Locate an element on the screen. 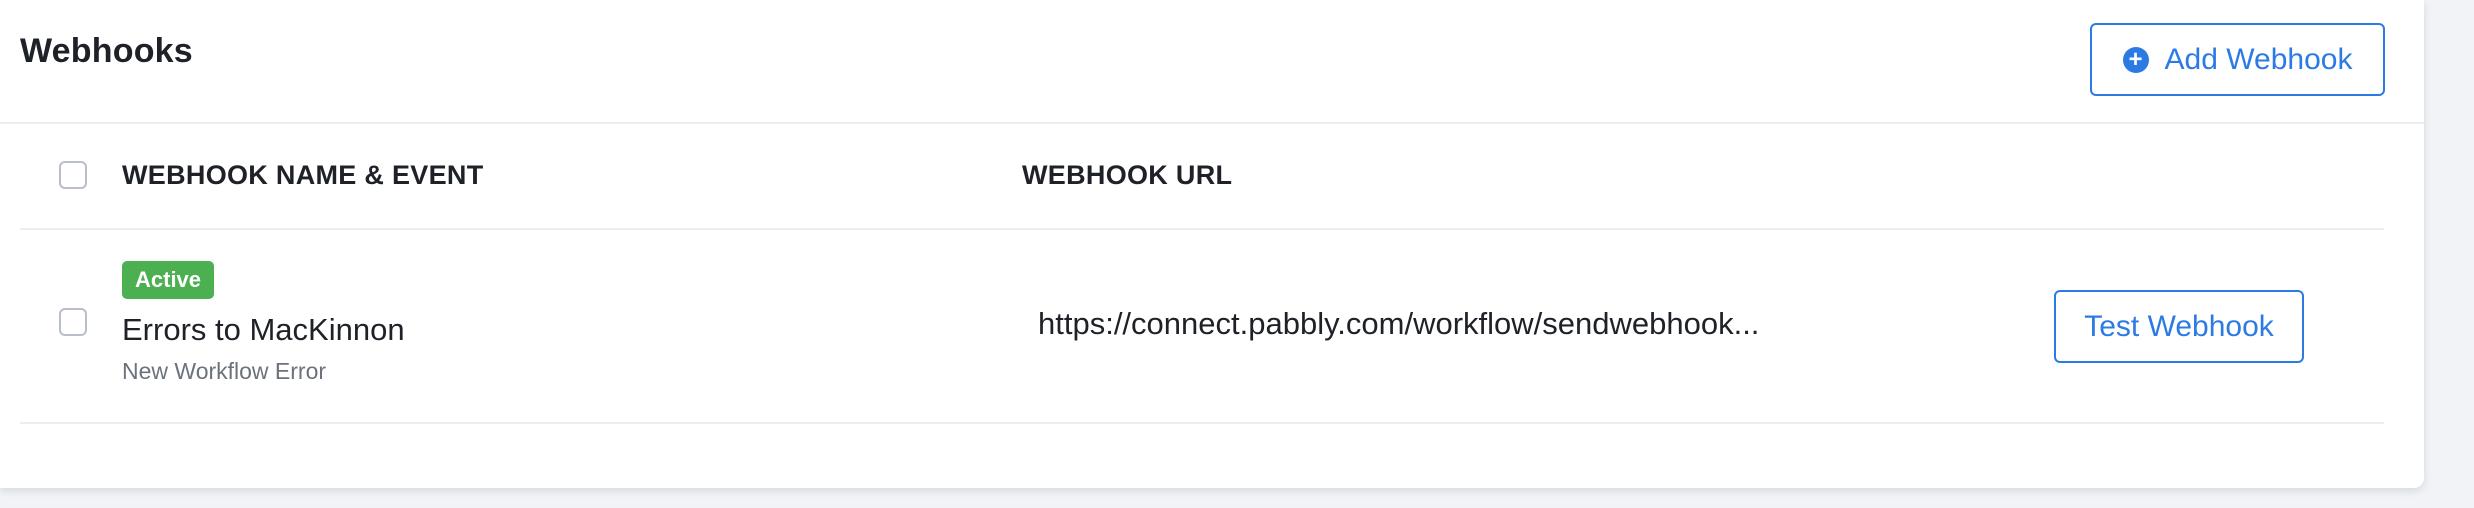 This screenshot has width=2474, height=508. column-header-url: WEBHOOK URL is located at coordinates (1127, 175).